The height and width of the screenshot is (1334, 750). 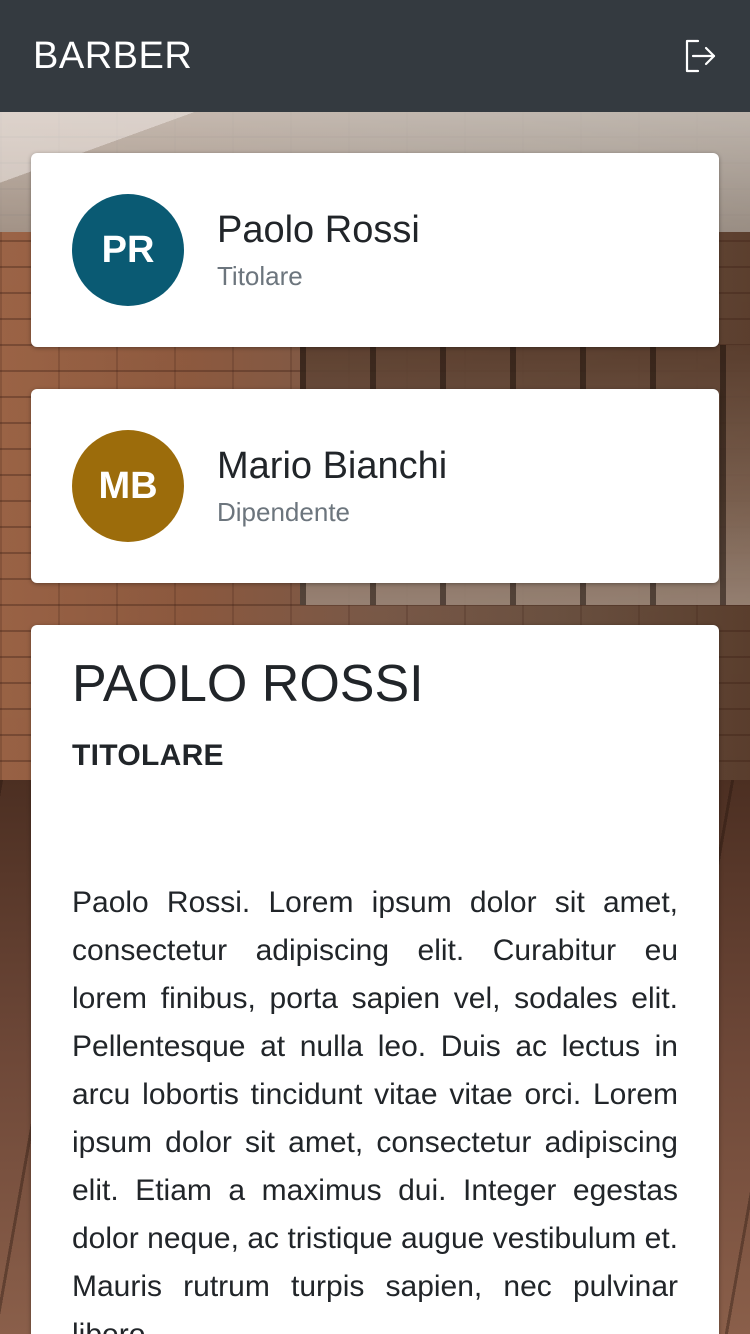 What do you see at coordinates (375, 56) in the screenshot?
I see `app-header: BARBER` at bounding box center [375, 56].